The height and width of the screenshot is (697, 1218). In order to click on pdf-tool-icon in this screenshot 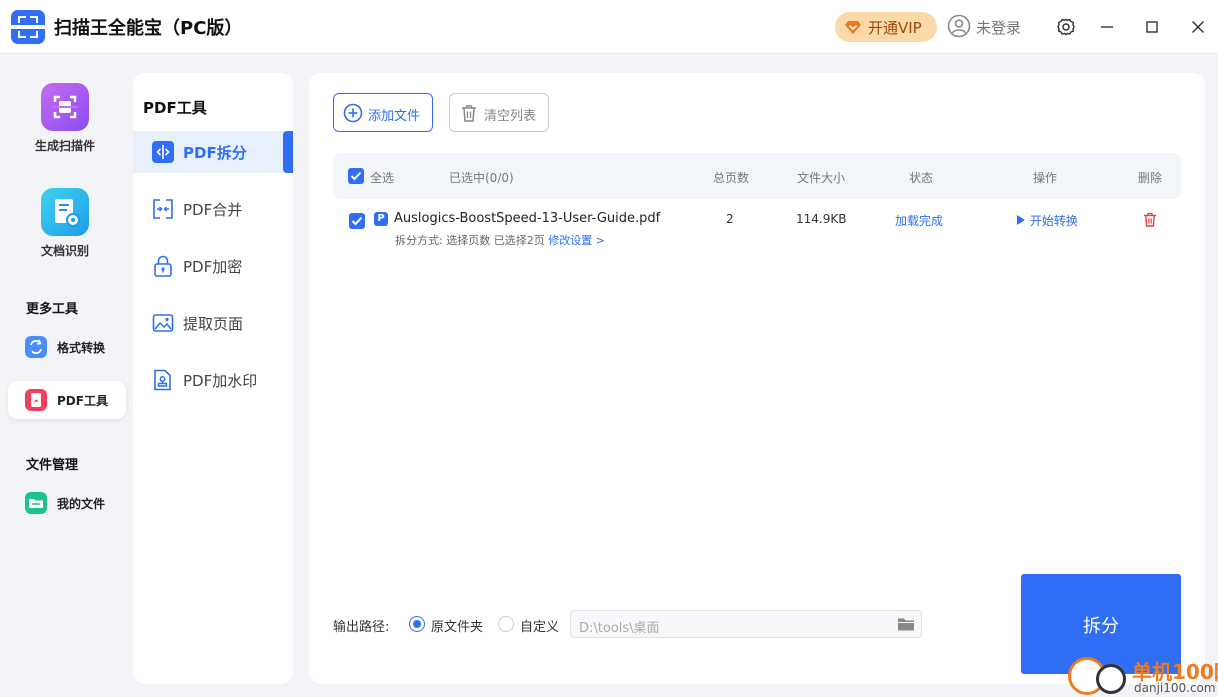, I will do `click(36, 400)`.